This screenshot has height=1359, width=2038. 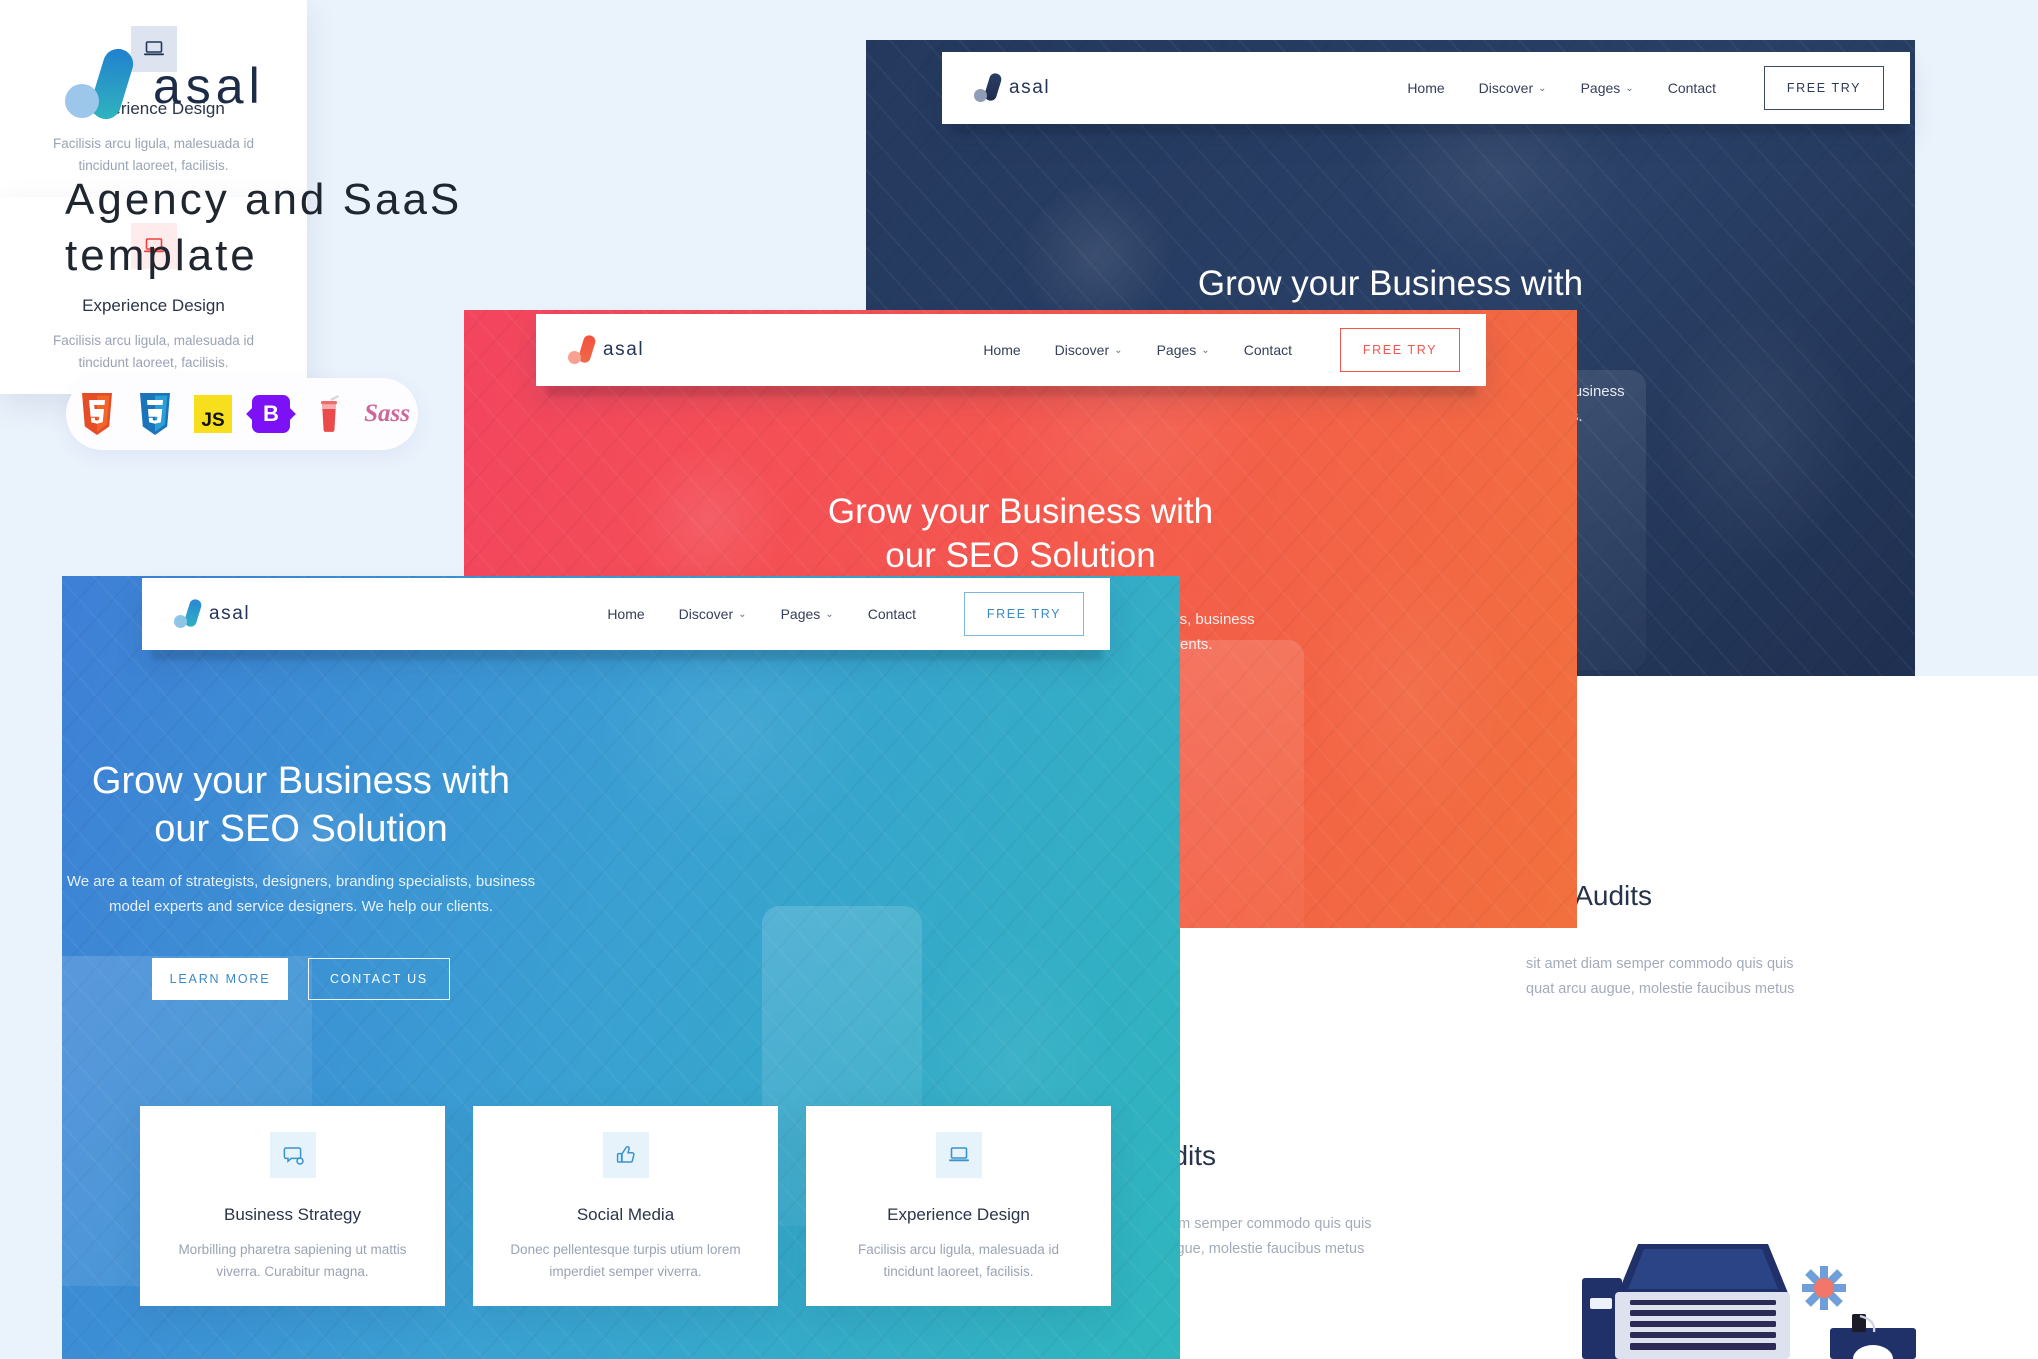 I want to click on navbar-navy-links: Home Discover ⌄ Pages ⌄ Contact FREE TRY, so click(x=1645, y=88).